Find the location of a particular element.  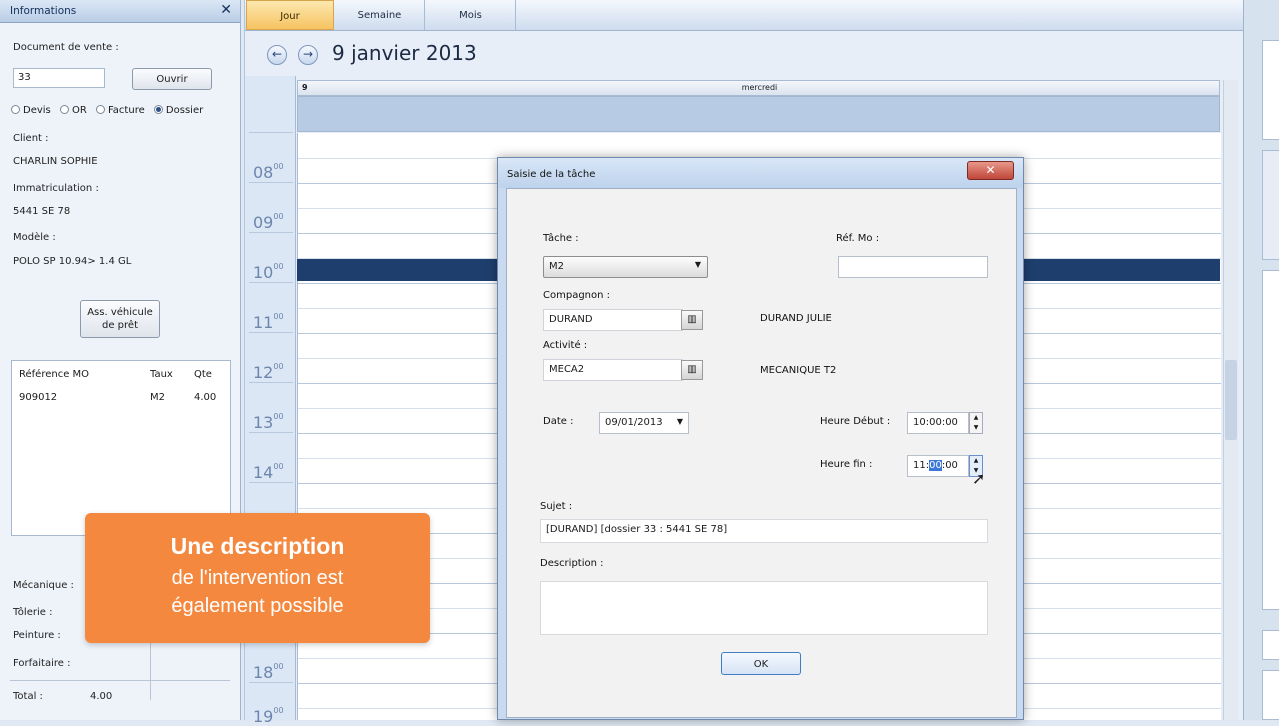

activite-label: Activité : is located at coordinates (565, 345).